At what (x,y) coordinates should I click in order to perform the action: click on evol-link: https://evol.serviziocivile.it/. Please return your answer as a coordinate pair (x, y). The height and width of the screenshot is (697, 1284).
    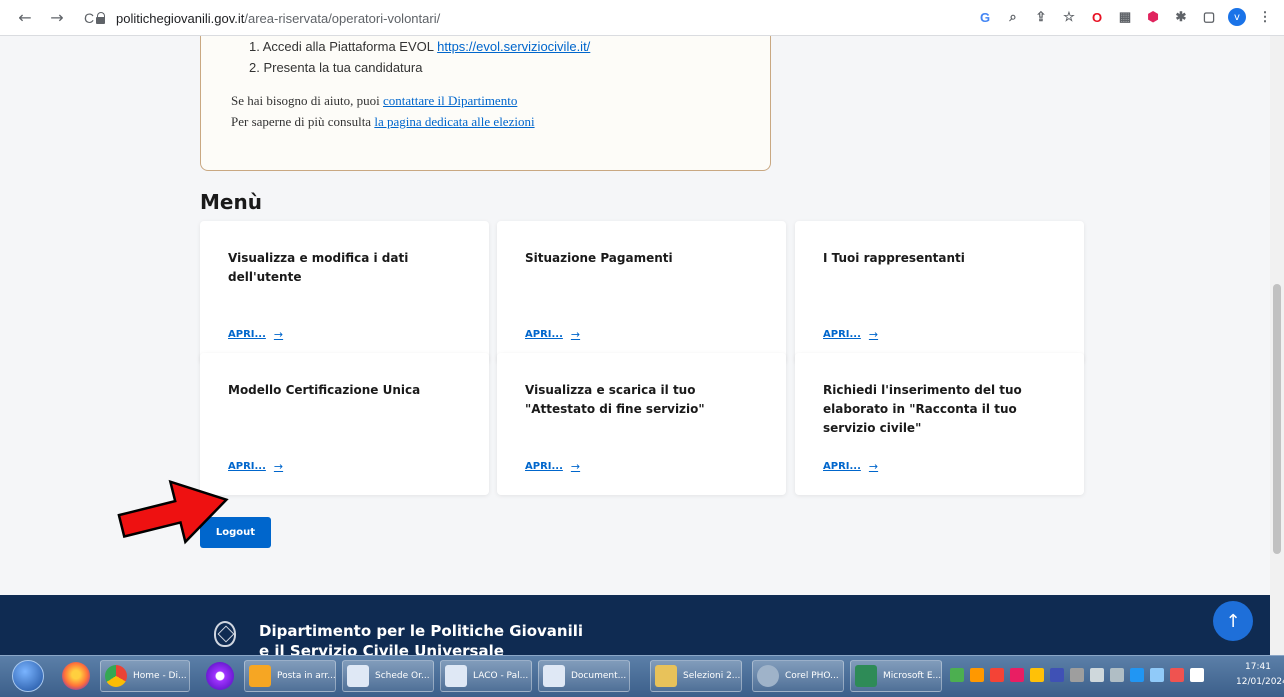
    Looking at the image, I should click on (513, 46).